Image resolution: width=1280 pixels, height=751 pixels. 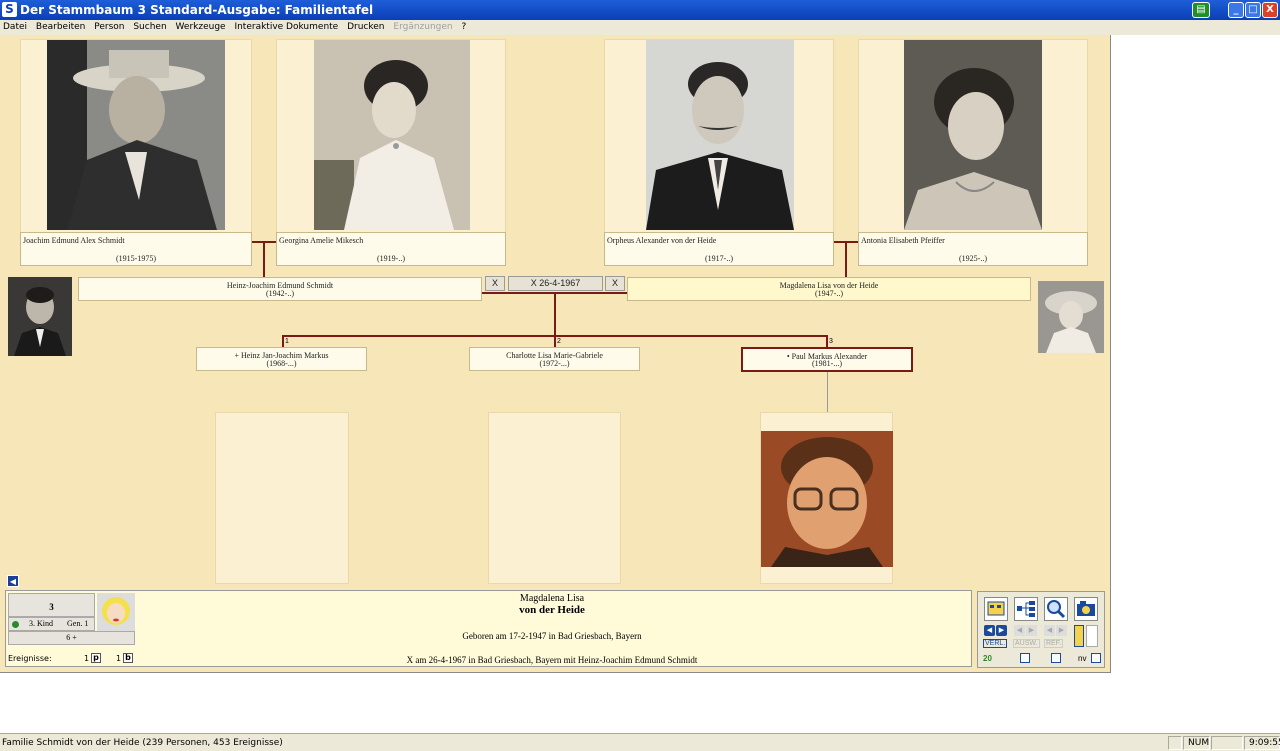 I want to click on person-dates: (1968-...), so click(x=281, y=363).